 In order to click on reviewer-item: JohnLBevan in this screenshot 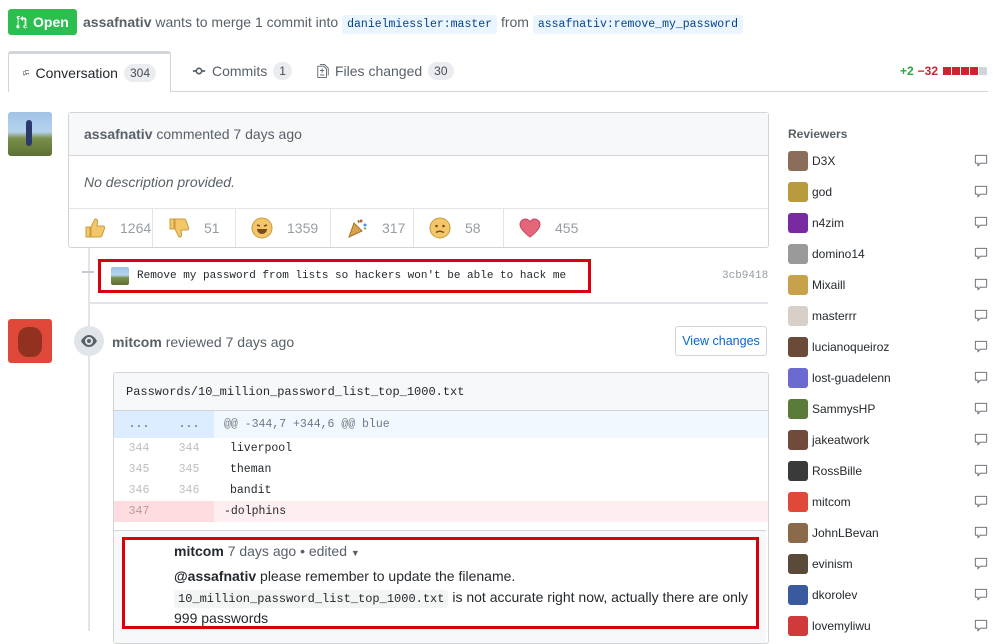, I will do `click(888, 533)`.